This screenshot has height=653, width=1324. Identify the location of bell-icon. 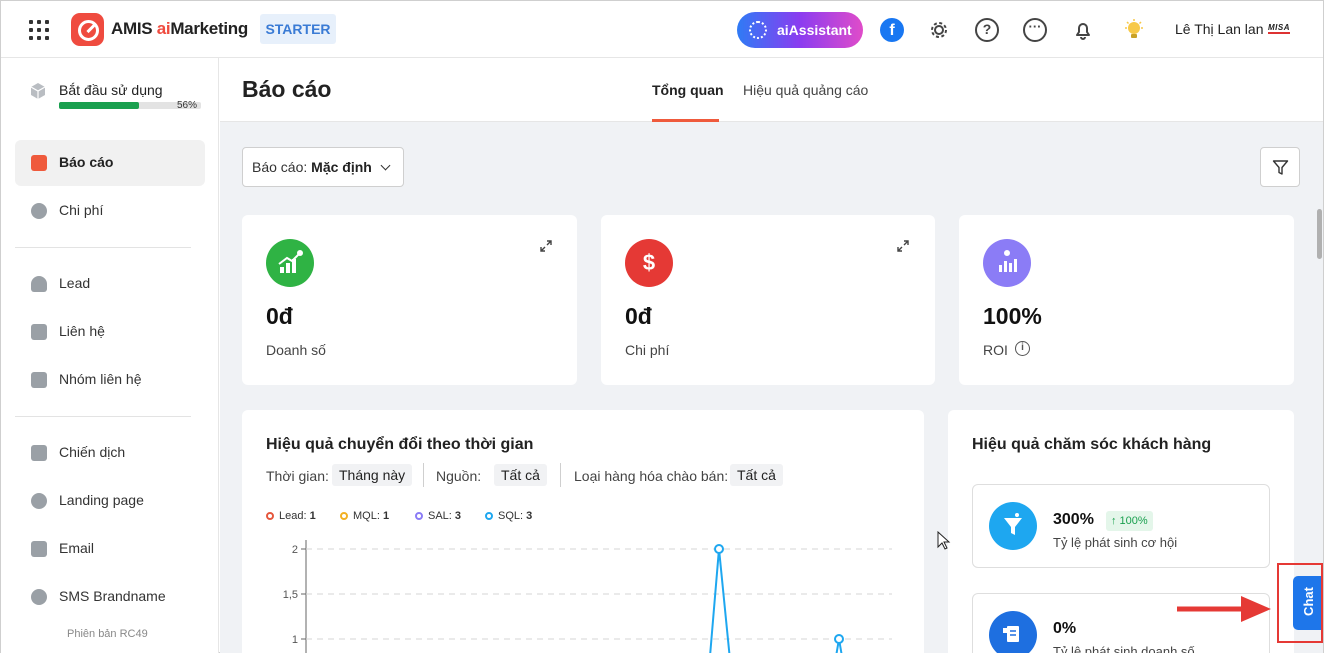
(1083, 30).